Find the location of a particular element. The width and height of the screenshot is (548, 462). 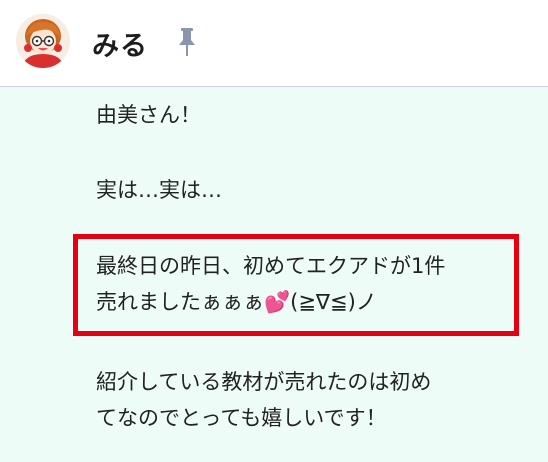

message-line: 由美さん！ is located at coordinates (148, 115).